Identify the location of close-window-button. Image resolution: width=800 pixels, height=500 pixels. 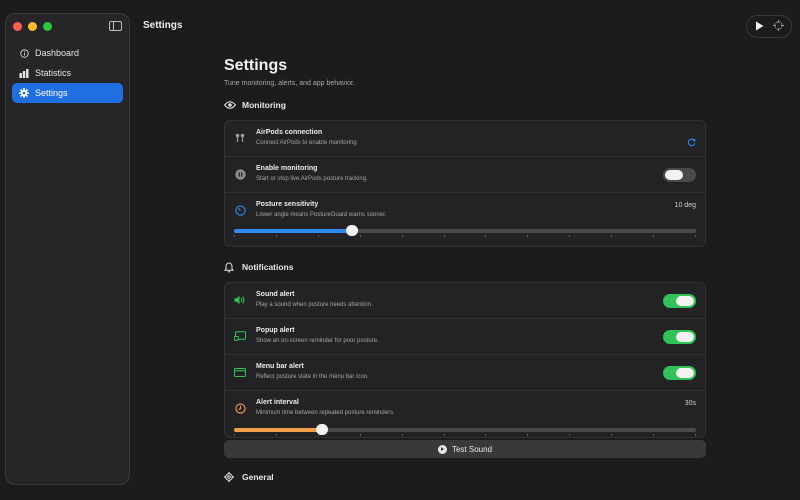
(17, 26).